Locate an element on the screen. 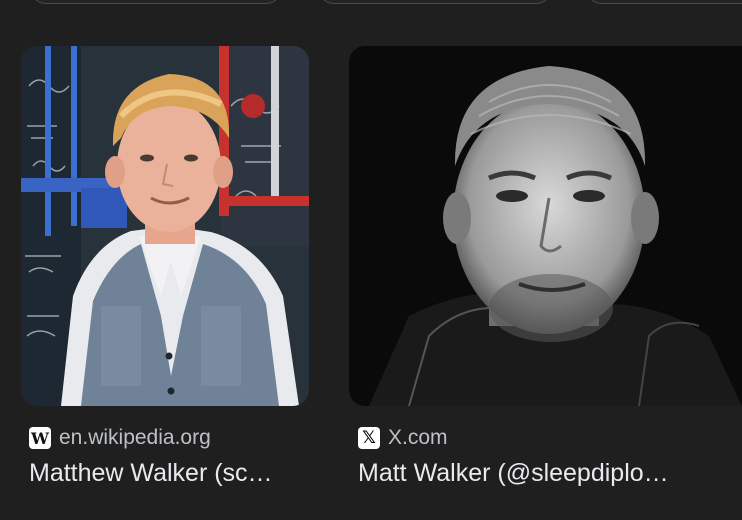 This screenshot has height=520, width=742. result-source: 𝕏 X.com is located at coordinates (403, 438).